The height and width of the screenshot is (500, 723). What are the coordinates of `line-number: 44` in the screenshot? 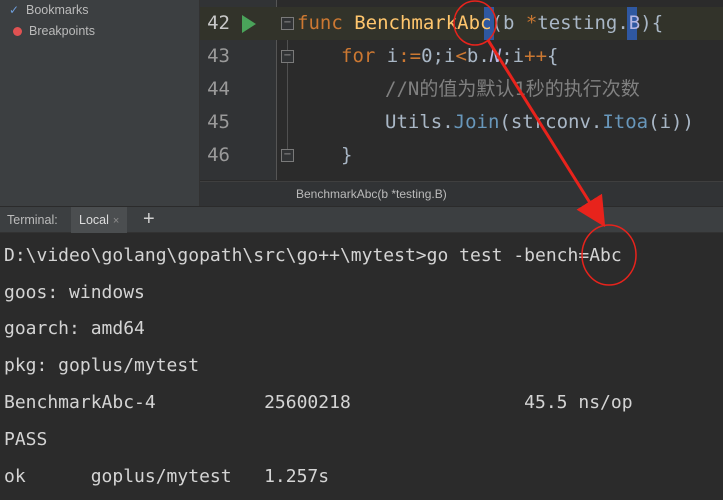 It's located at (218, 89).